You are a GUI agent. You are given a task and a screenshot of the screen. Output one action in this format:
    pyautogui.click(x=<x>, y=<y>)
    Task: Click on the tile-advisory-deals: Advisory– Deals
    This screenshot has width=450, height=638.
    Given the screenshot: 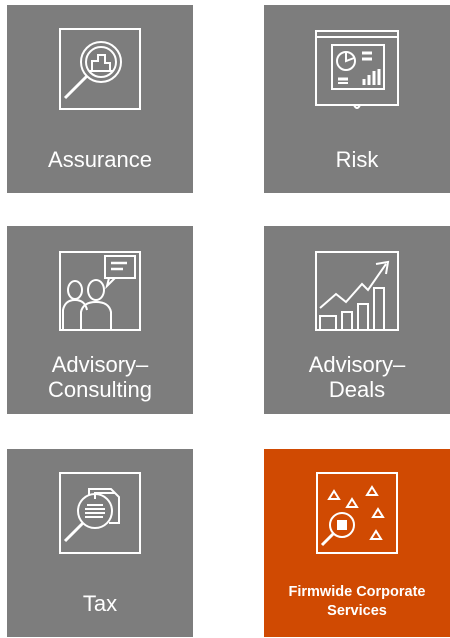 What is the action you would take?
    pyautogui.click(x=357, y=320)
    